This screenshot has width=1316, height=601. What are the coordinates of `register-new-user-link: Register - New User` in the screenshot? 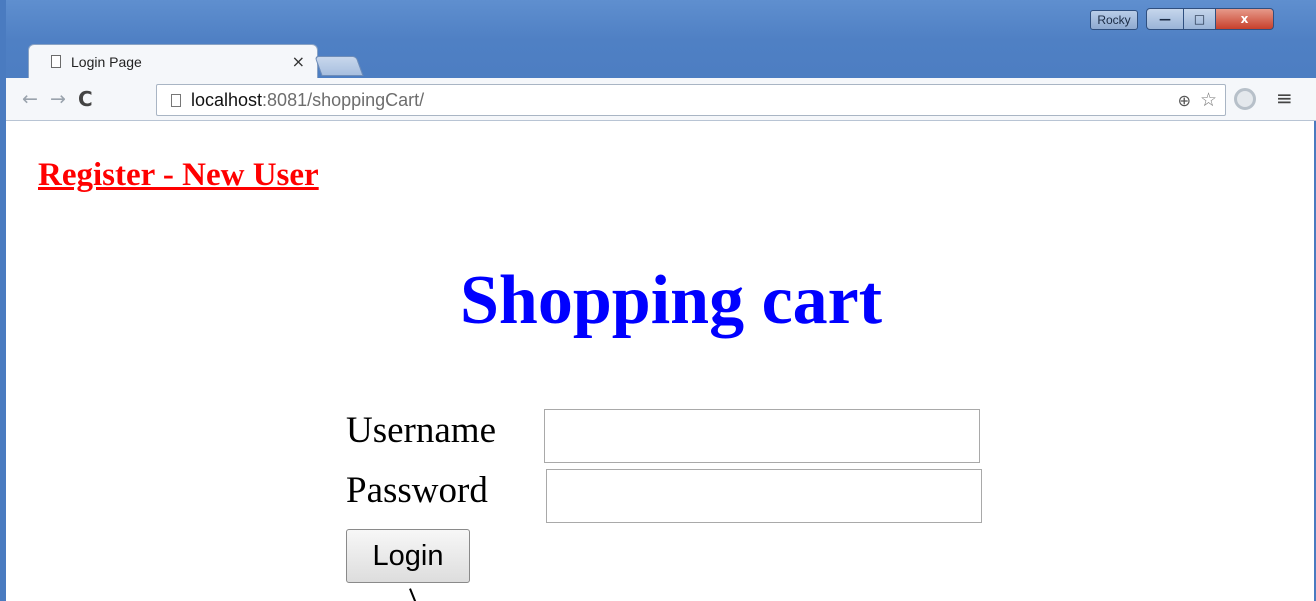 It's located at (178, 175).